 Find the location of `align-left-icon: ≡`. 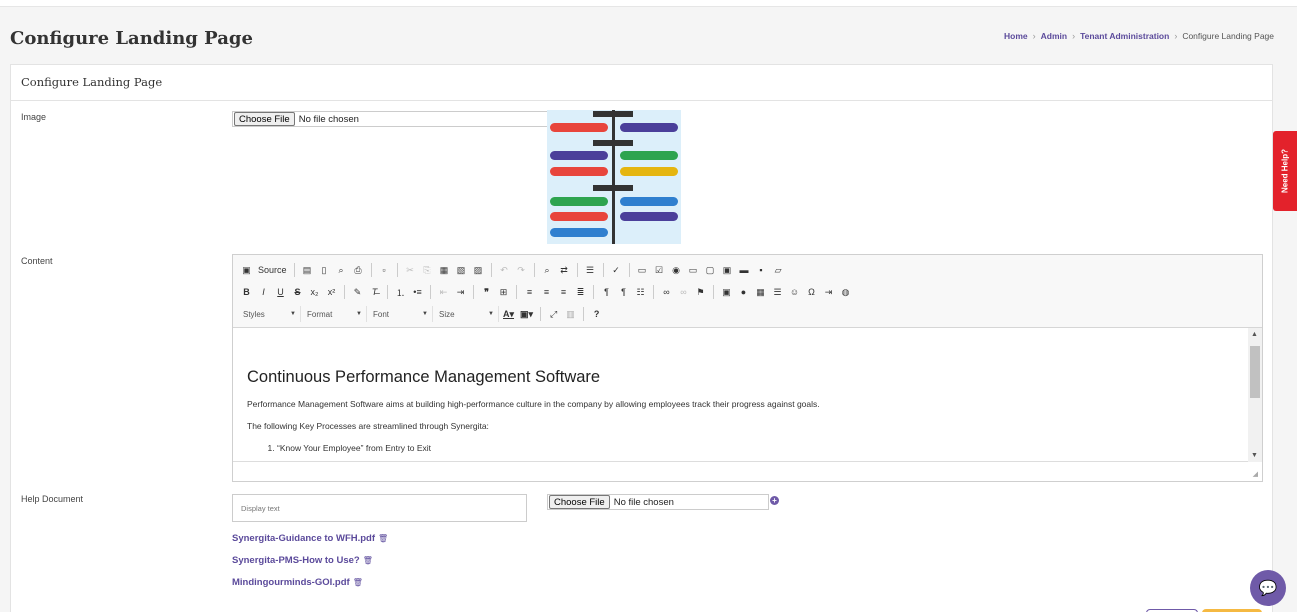

align-left-icon: ≡ is located at coordinates (529, 292).